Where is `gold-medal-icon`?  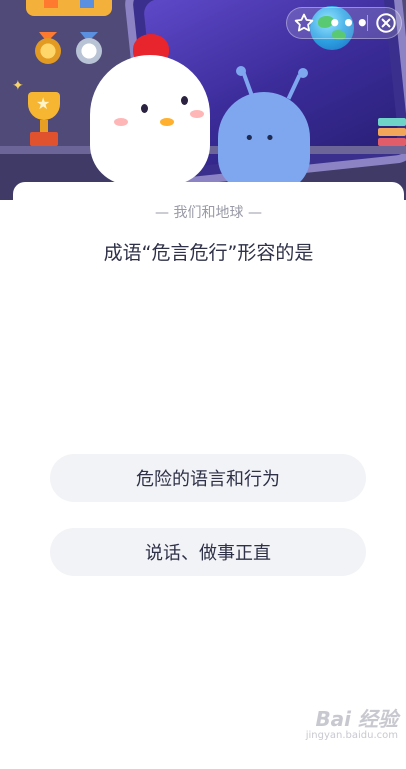 gold-medal-icon is located at coordinates (48, 51).